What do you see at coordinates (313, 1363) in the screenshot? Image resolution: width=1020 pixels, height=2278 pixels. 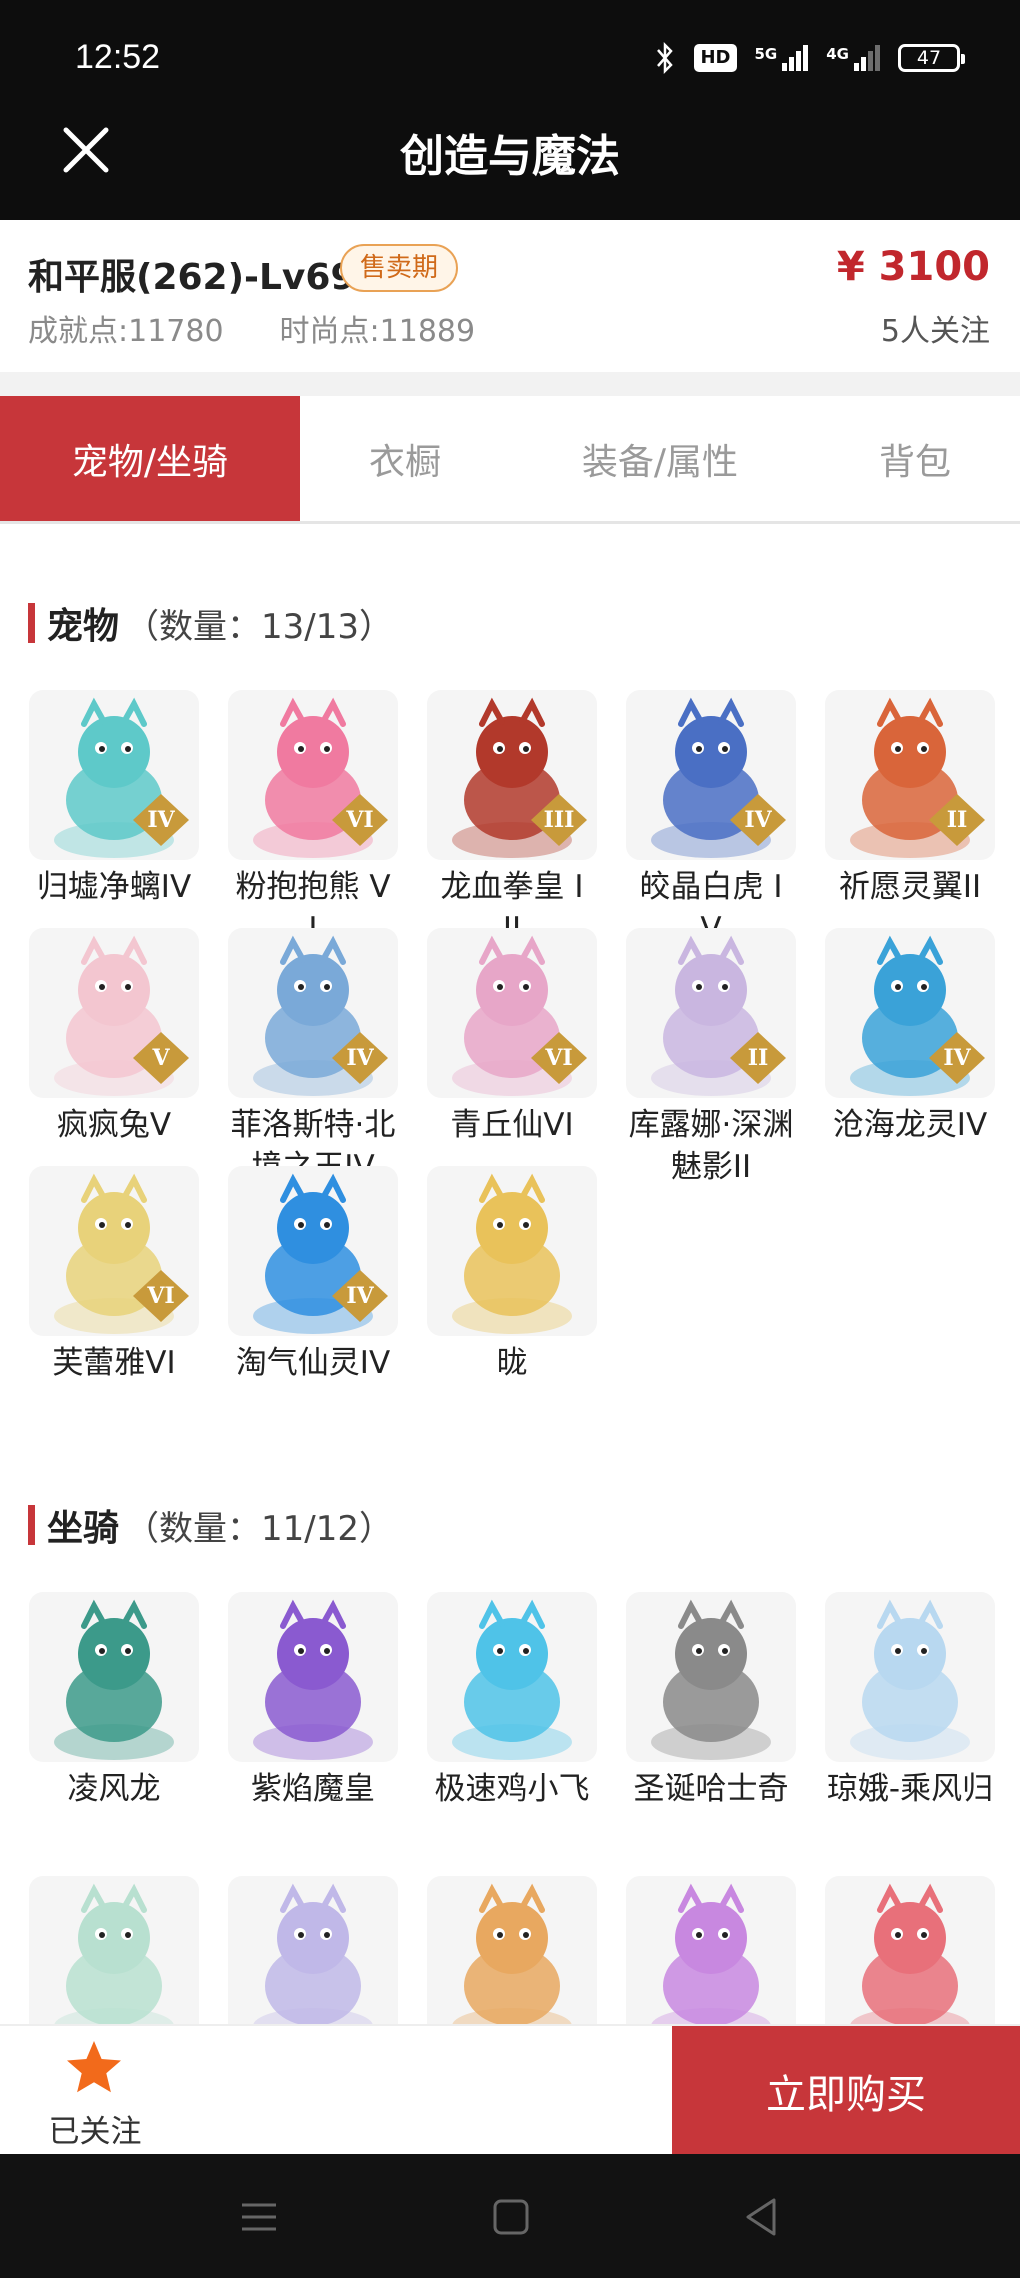 I see `item-name: 淘气仙灵IV` at bounding box center [313, 1363].